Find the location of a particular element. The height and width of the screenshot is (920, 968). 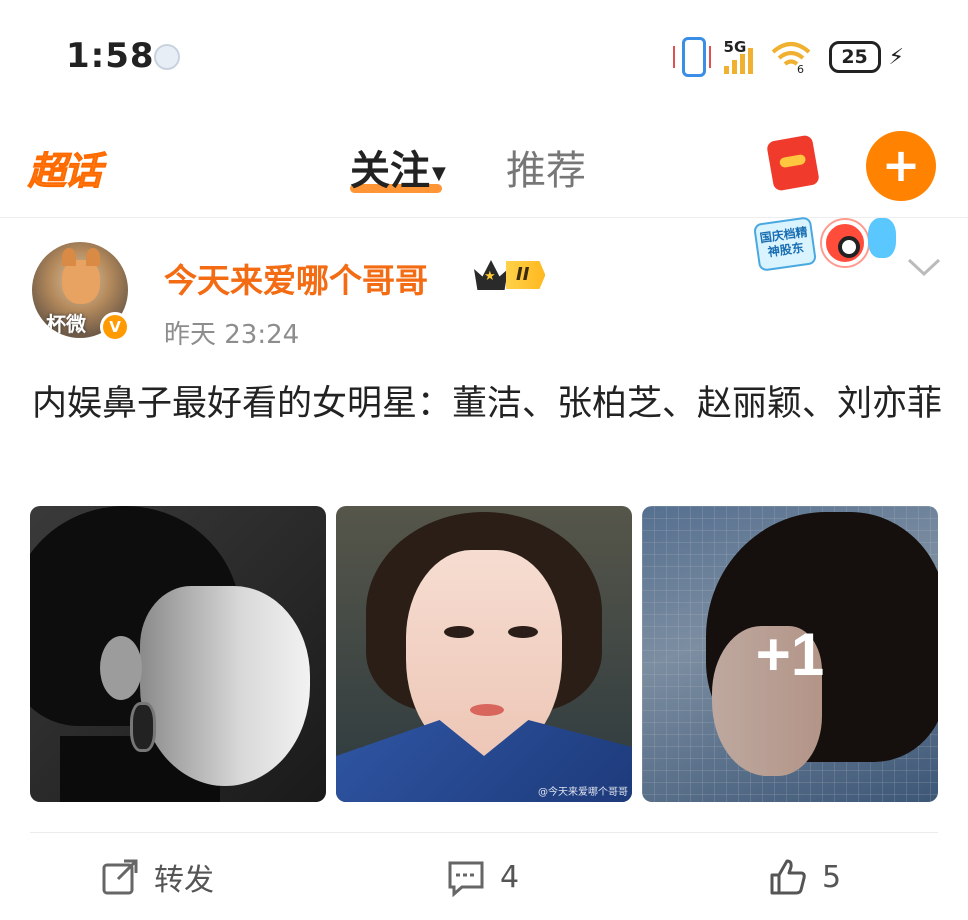

network-type: 5G is located at coordinates (735, 47).